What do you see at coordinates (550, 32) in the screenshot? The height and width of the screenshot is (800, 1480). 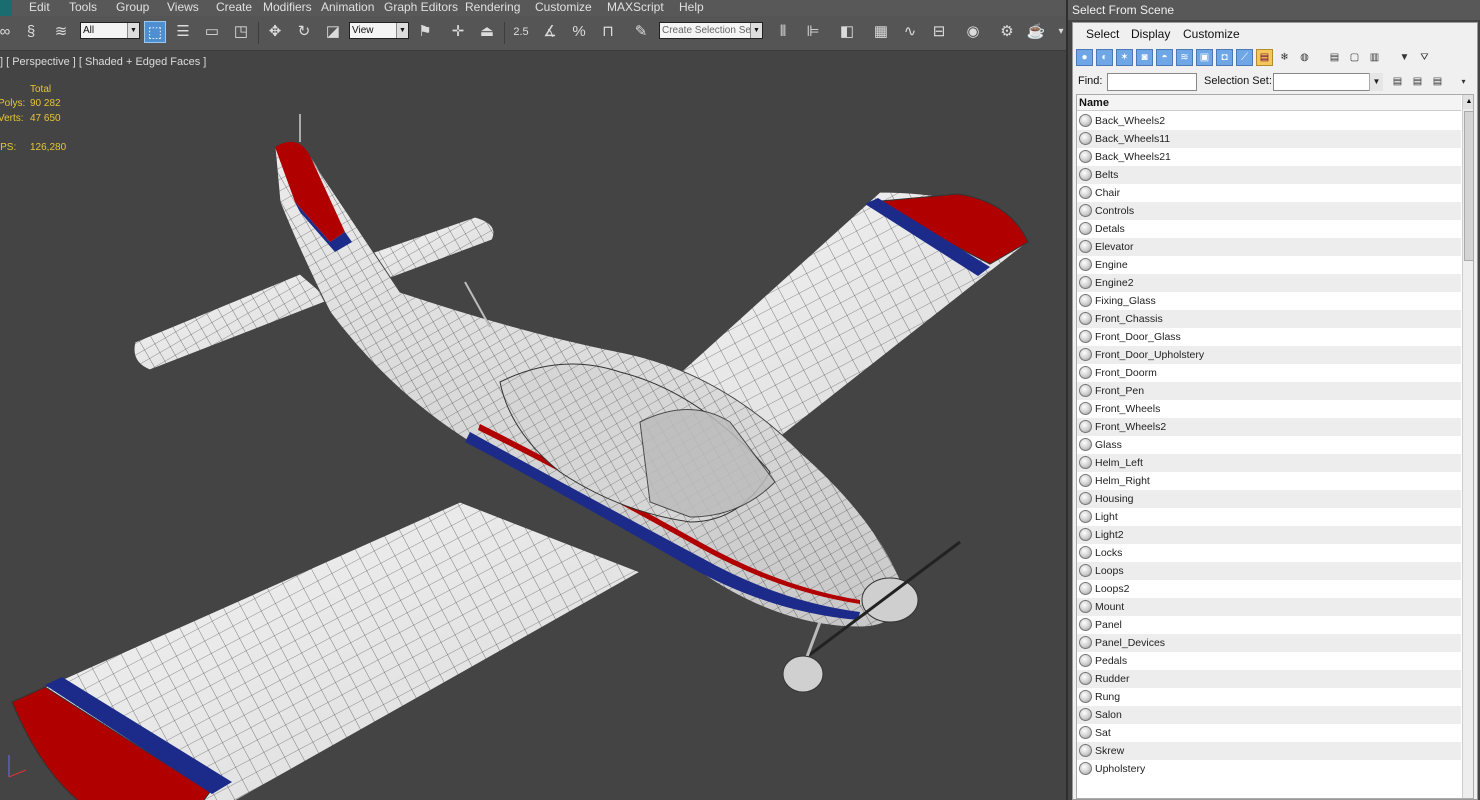 I see `angle-snap-icon: ∡` at bounding box center [550, 32].